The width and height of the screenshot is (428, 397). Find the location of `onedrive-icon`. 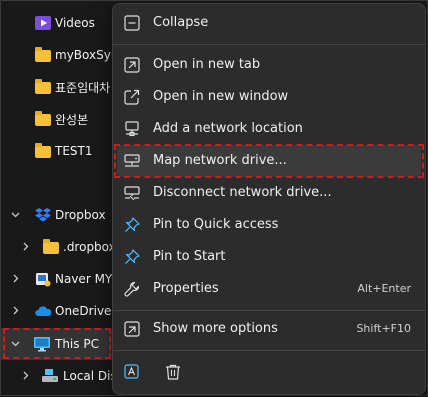

onedrive-icon is located at coordinates (43, 311).